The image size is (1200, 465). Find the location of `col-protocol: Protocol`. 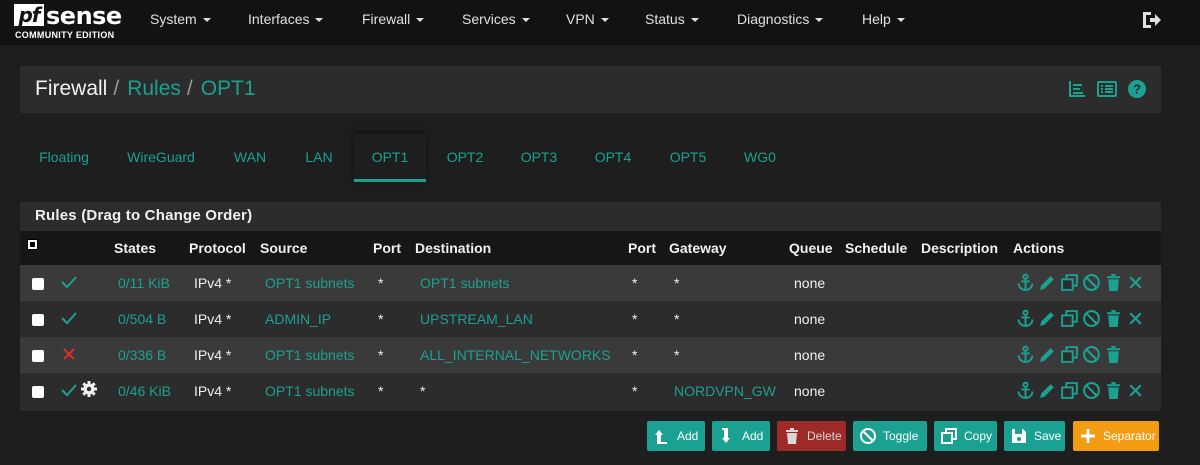

col-protocol: Protocol is located at coordinates (217, 248).